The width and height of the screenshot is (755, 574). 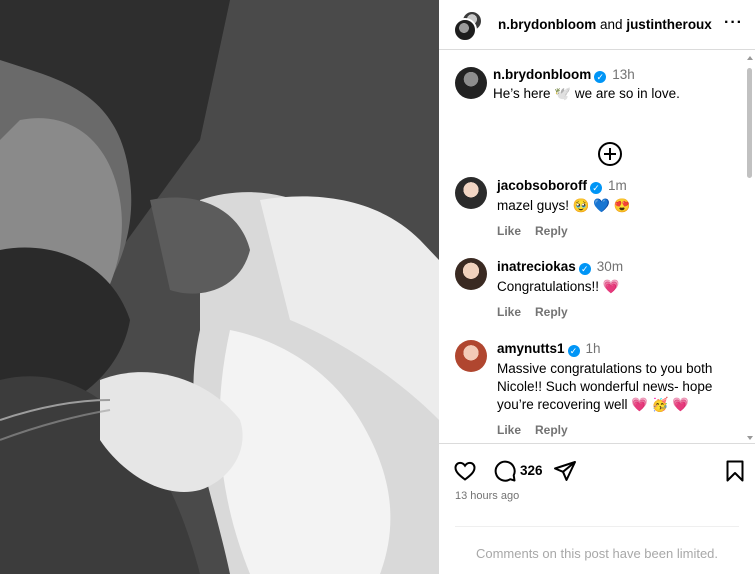 What do you see at coordinates (610, 266) in the screenshot?
I see `comment-time: 30m` at bounding box center [610, 266].